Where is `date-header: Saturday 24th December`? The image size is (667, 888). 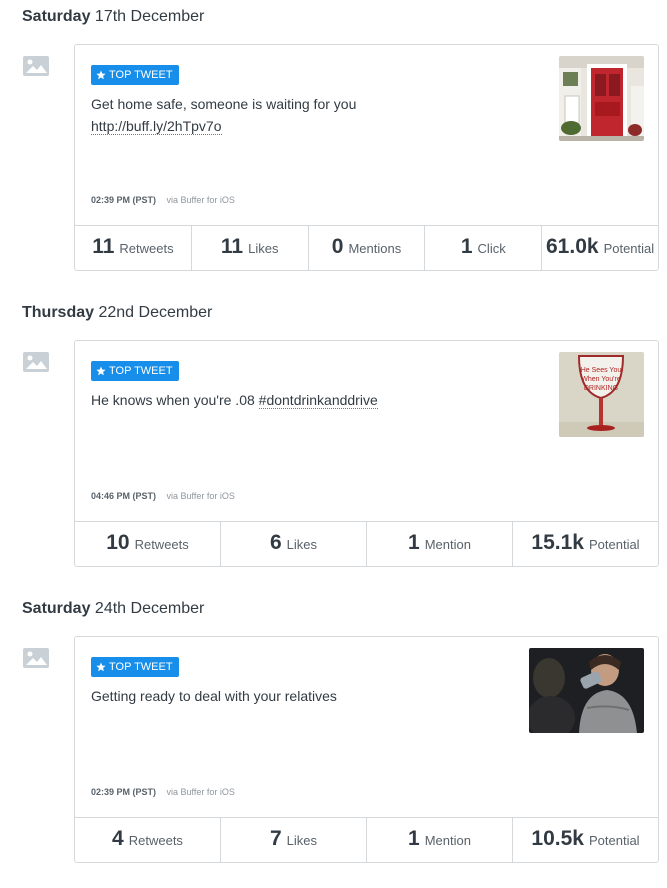
date-header: Saturday 24th December is located at coordinates (113, 609).